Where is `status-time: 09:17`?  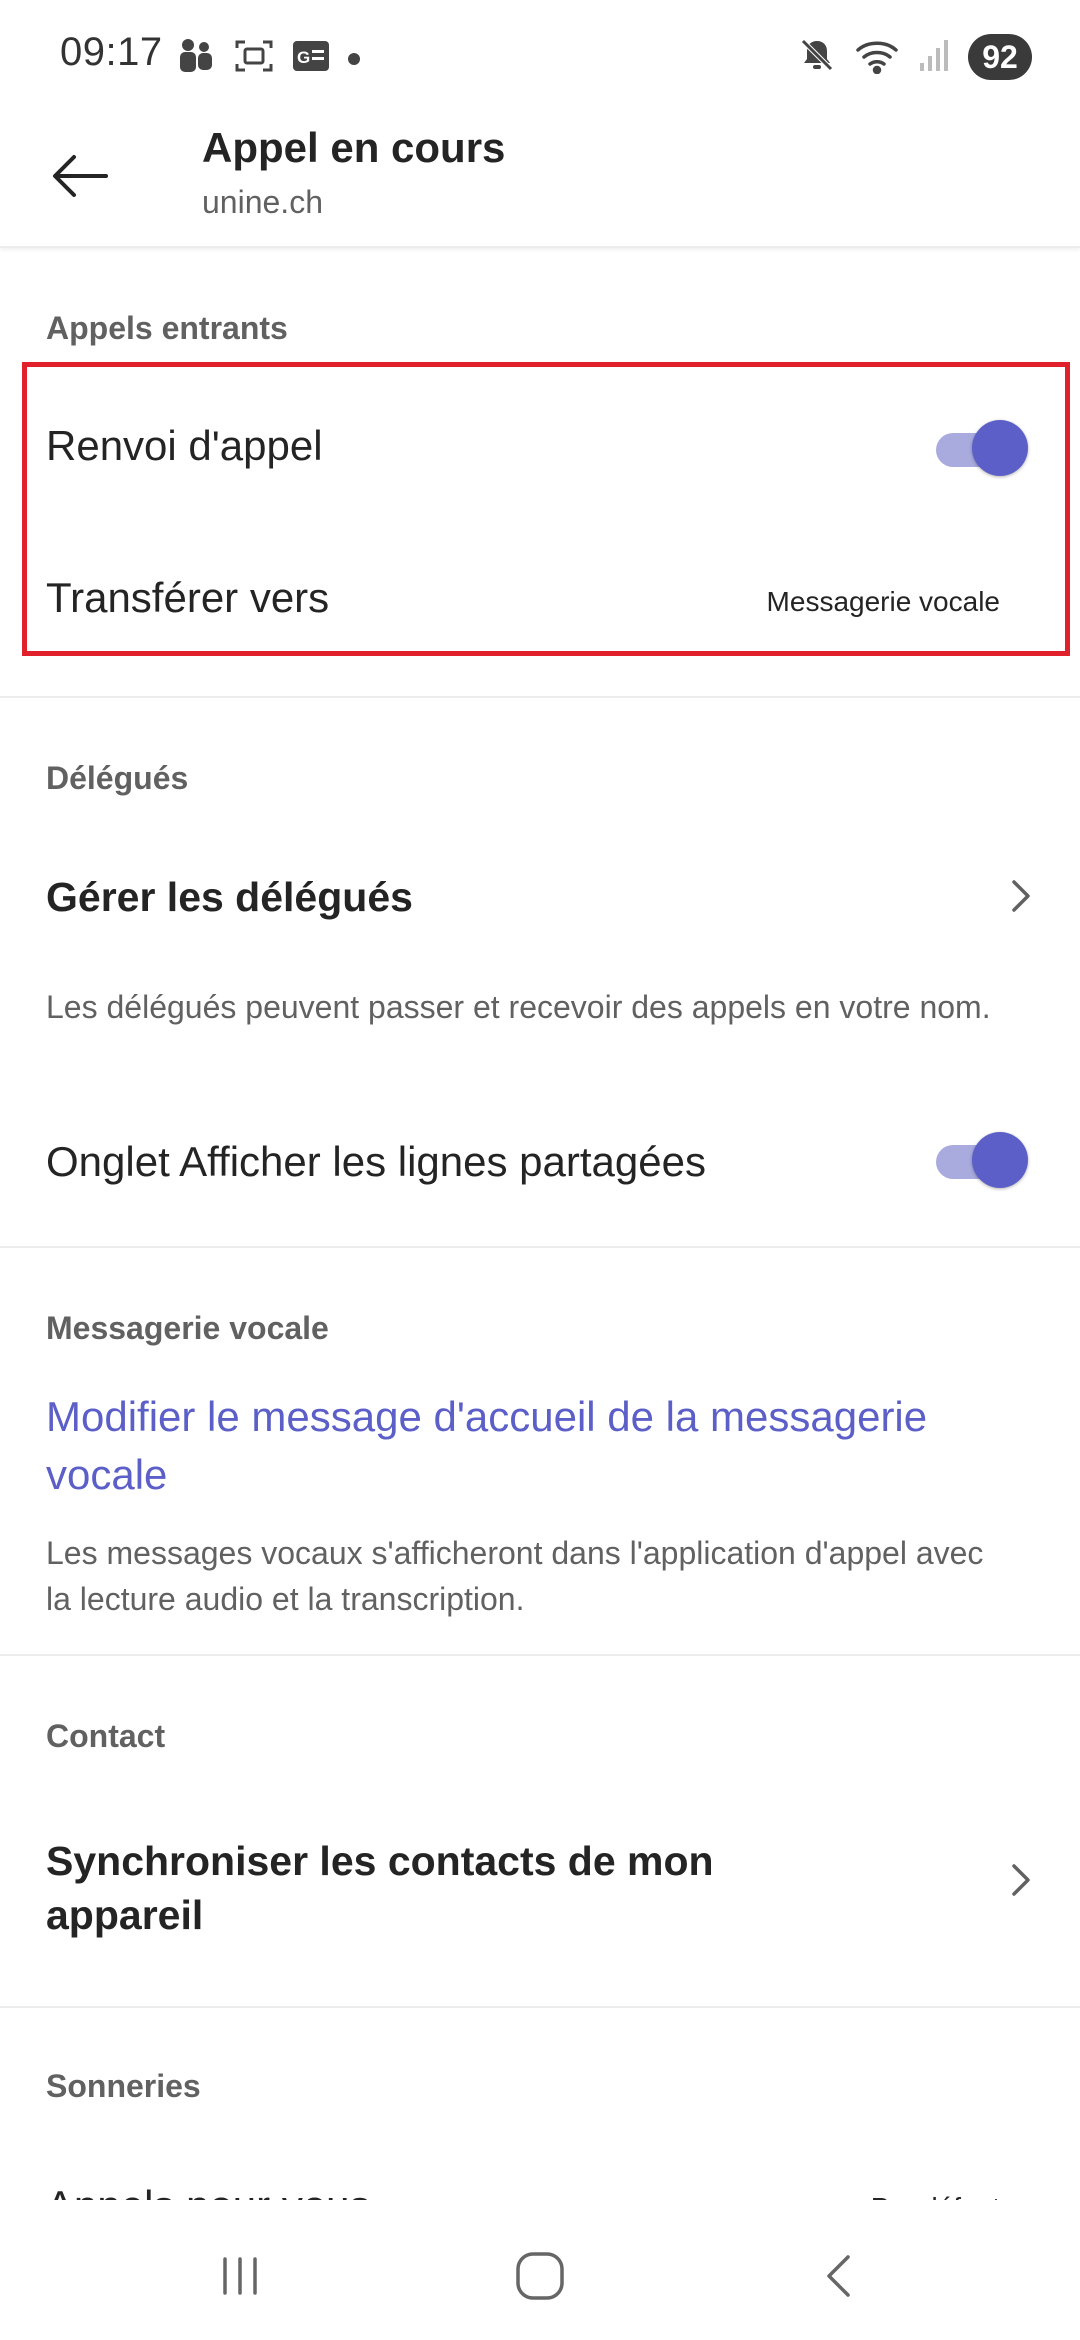
status-time: 09:17 is located at coordinates (111, 52).